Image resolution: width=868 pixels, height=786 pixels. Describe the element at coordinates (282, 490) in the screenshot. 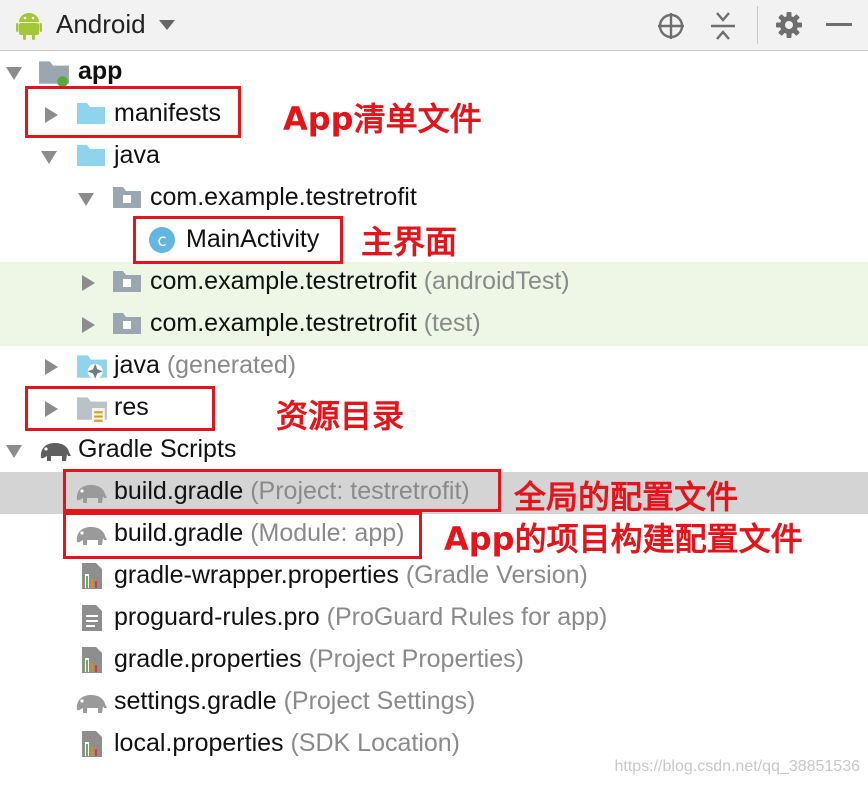

I see `highlight-box-project-gradle` at that location.